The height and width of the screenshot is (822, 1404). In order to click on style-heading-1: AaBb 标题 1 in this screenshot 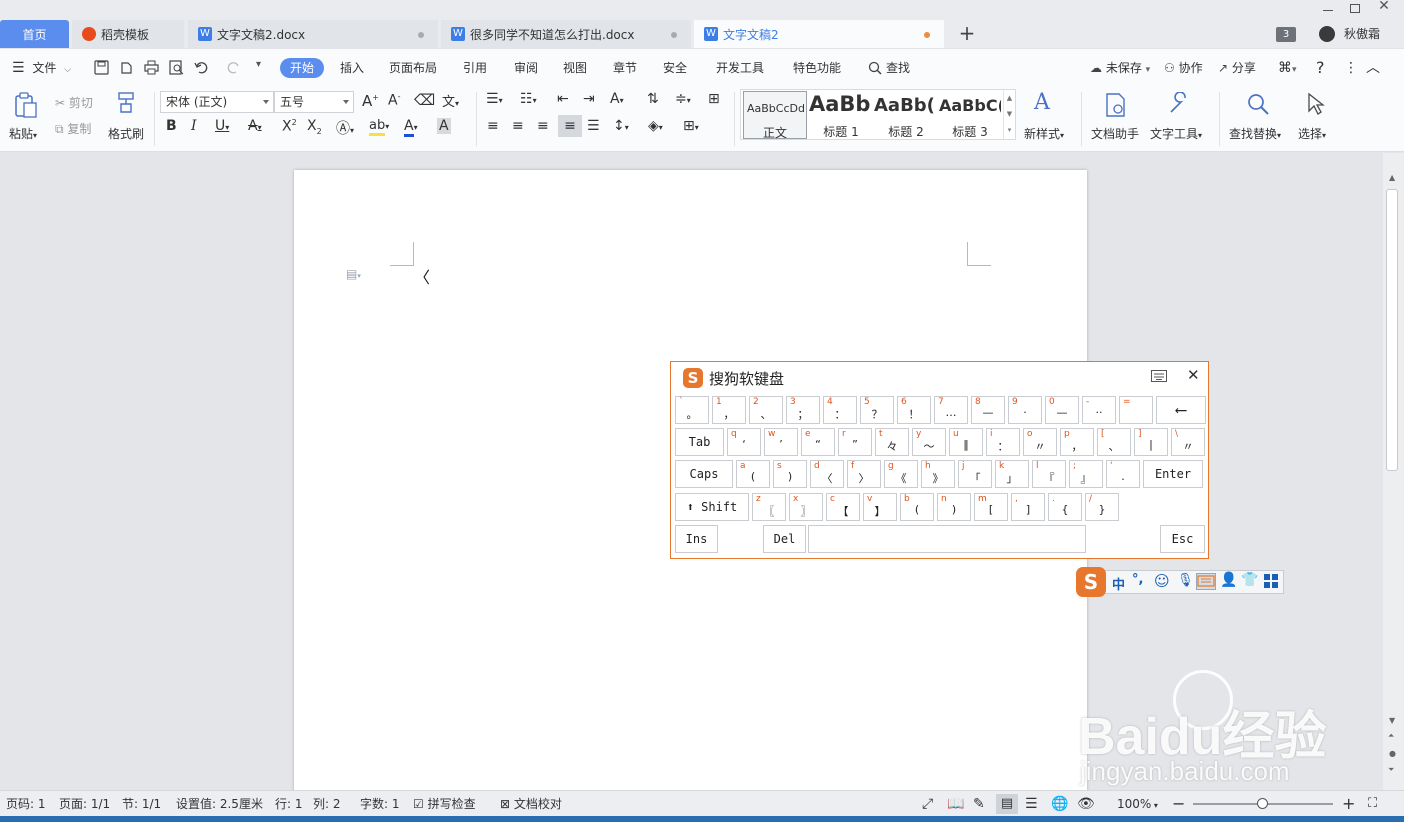, I will do `click(841, 115)`.